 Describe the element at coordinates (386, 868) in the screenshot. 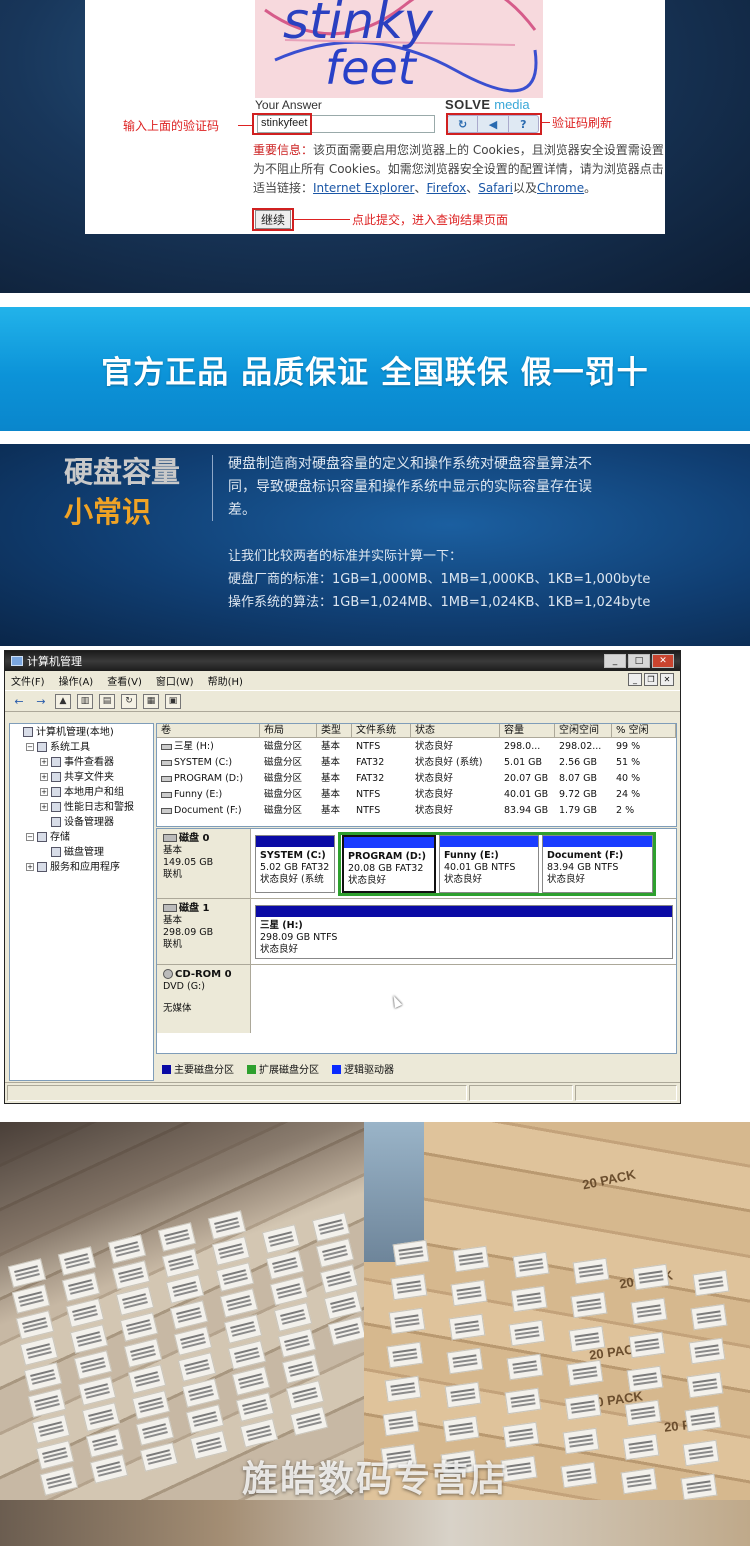

I see `partition-d-info: 20.08 GB FAT32` at that location.